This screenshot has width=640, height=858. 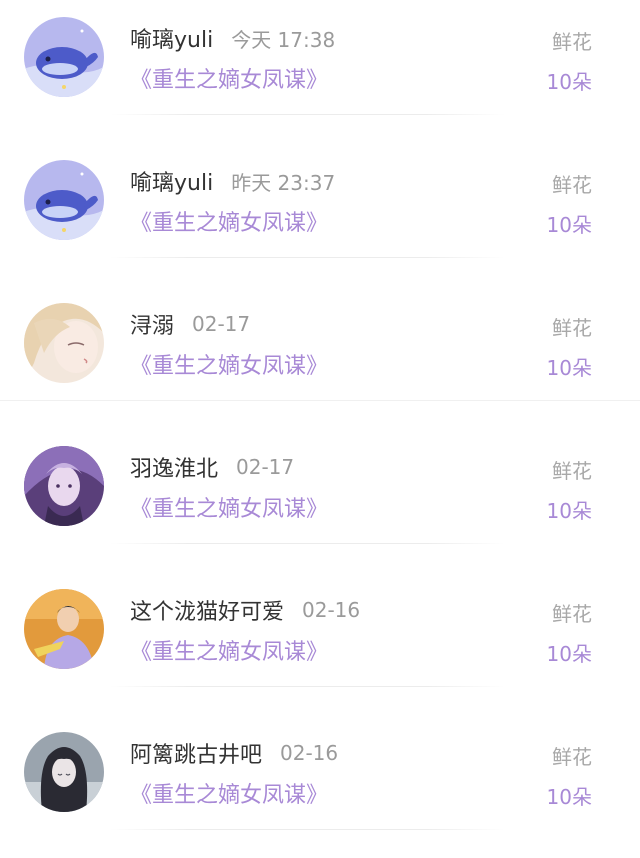 What do you see at coordinates (283, 39) in the screenshot?
I see `timestamp: 今天 17:38` at bounding box center [283, 39].